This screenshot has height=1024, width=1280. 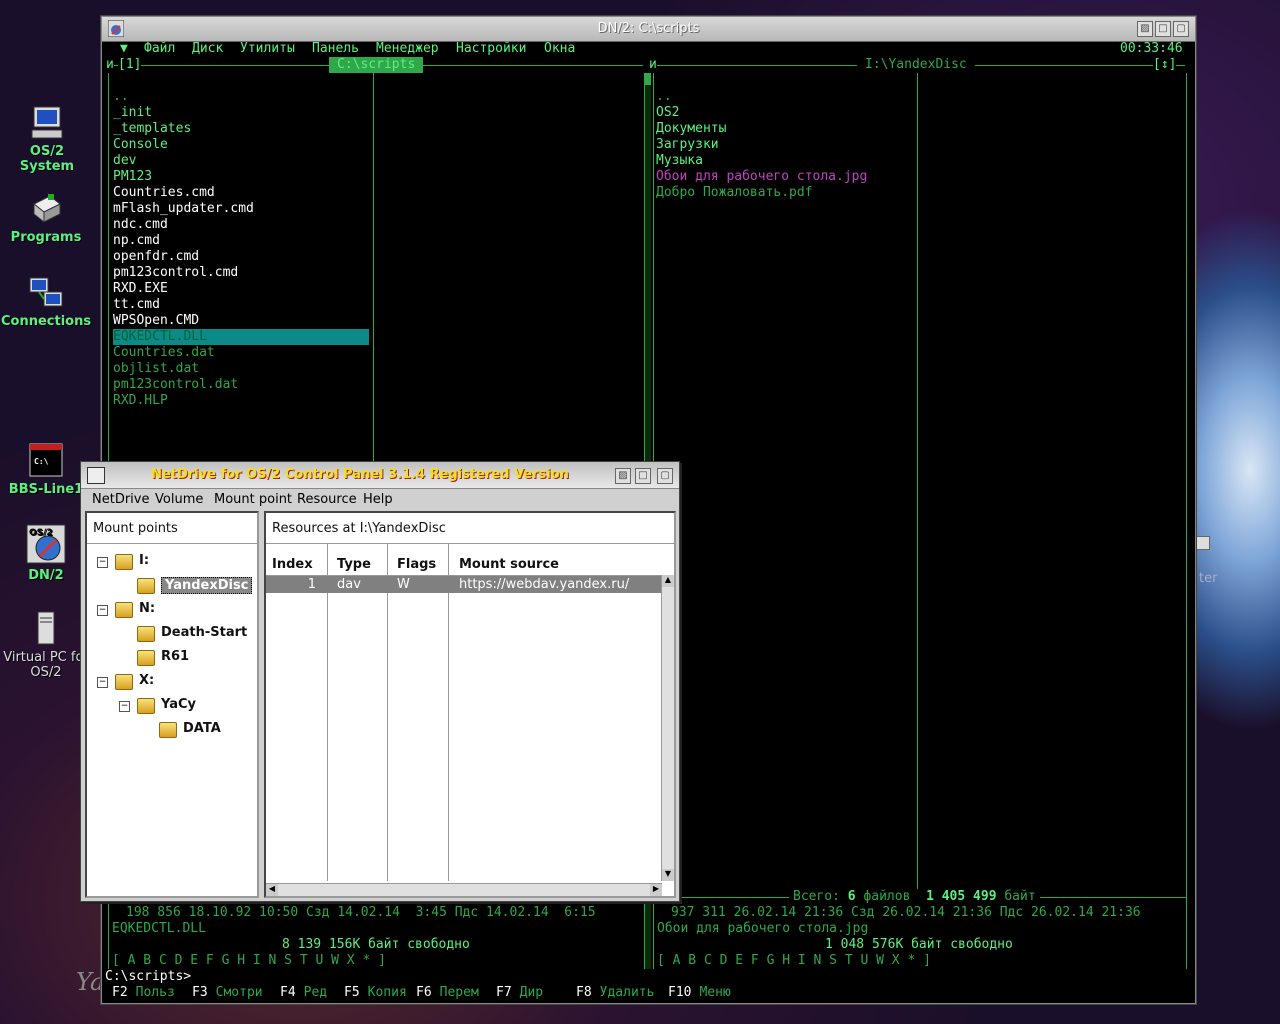 What do you see at coordinates (794, 961) in the screenshot?
I see `right-drive-bar: [ A B C D E F G H I N S T U W X * ]` at bounding box center [794, 961].